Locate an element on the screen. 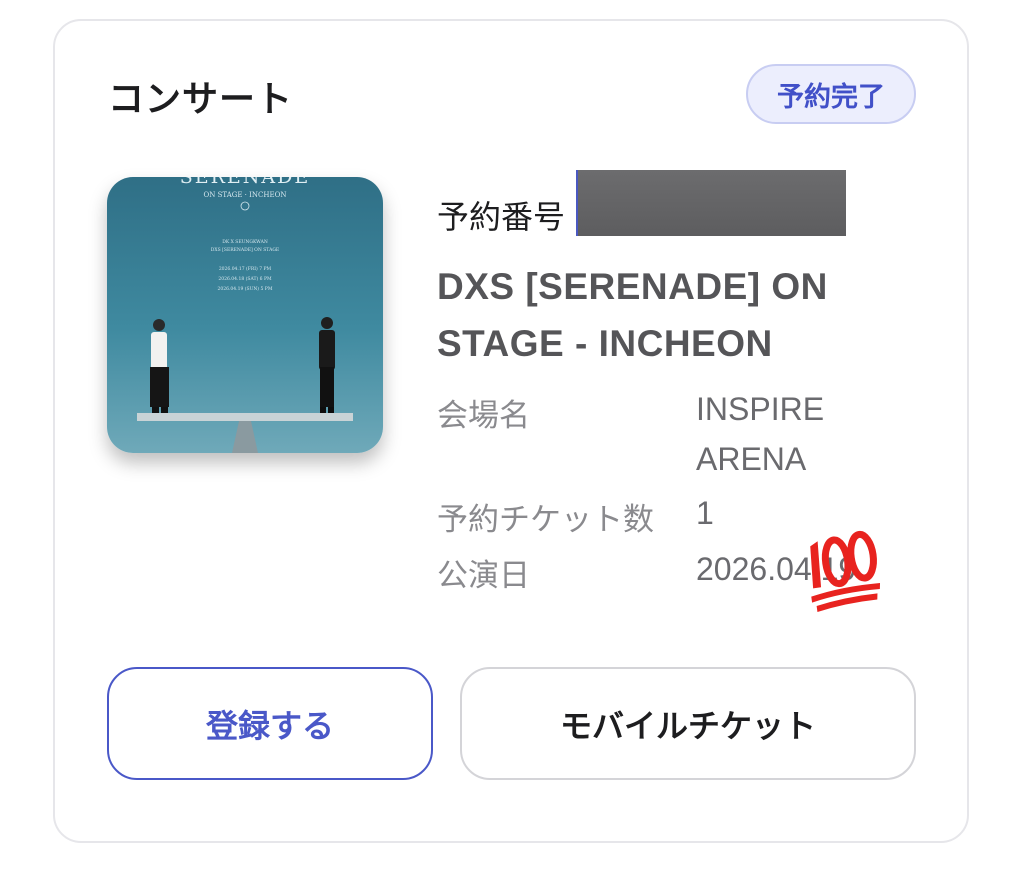 This screenshot has height=874, width=1024. poster-artists: DK X SEUNGKWAN is located at coordinates (245, 242).